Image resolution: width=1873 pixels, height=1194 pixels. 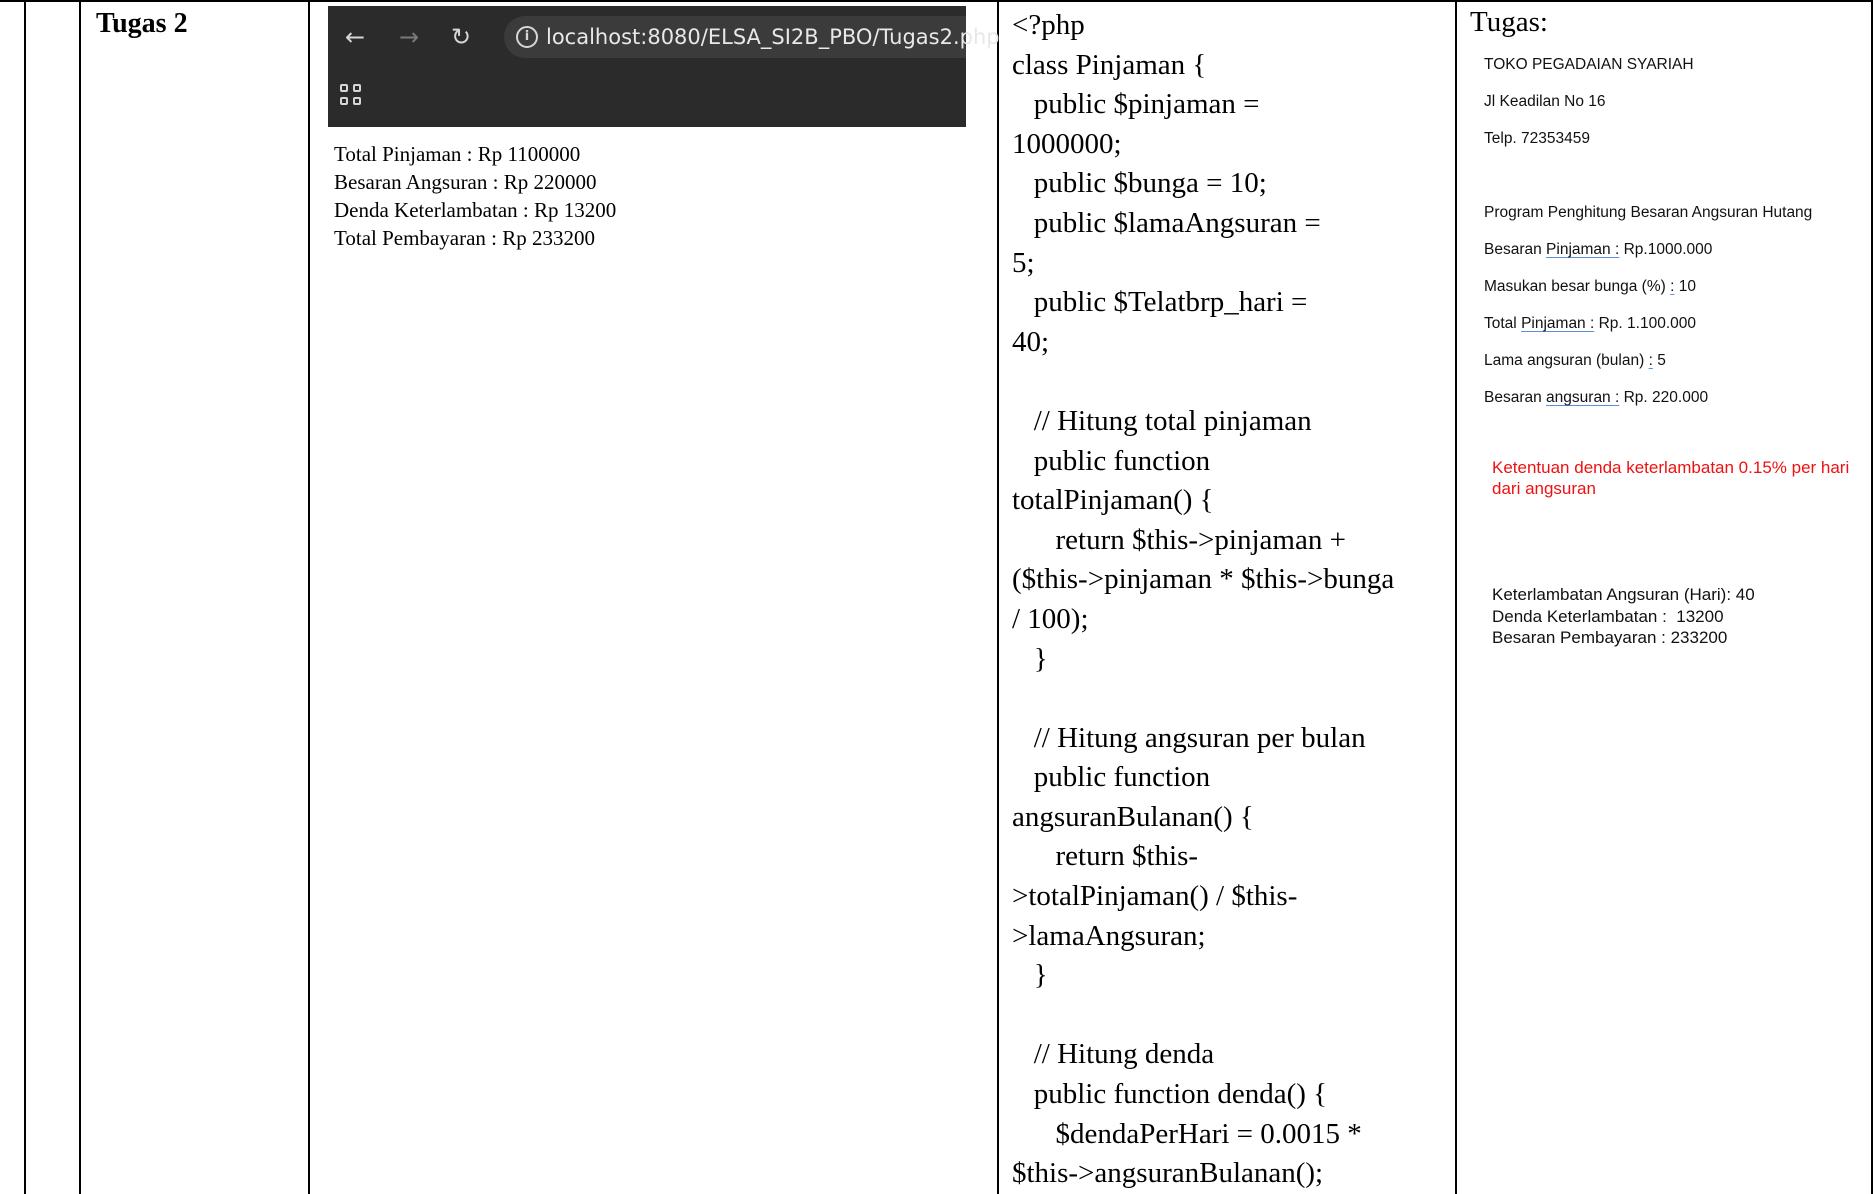 What do you see at coordinates (1509, 22) in the screenshot?
I see `task-heading: Tugas:` at bounding box center [1509, 22].